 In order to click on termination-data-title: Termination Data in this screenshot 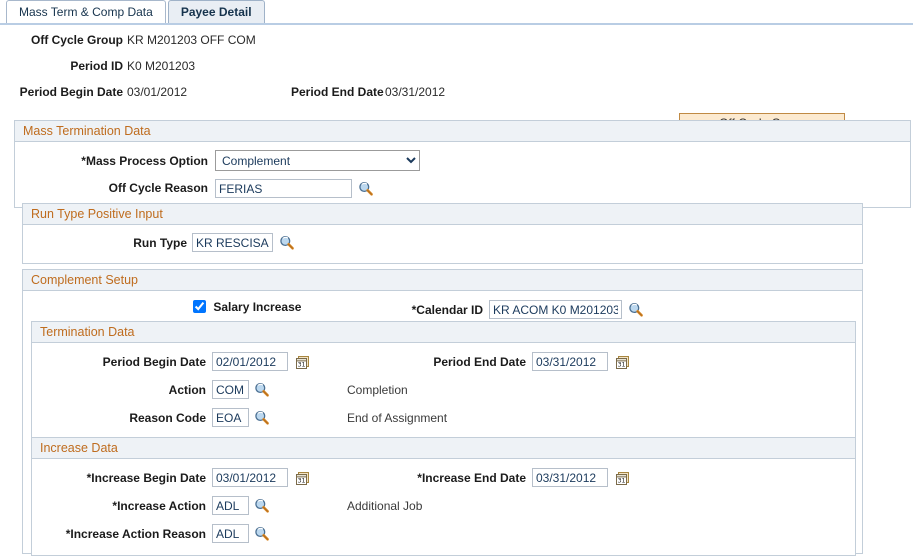, I will do `click(443, 332)`.